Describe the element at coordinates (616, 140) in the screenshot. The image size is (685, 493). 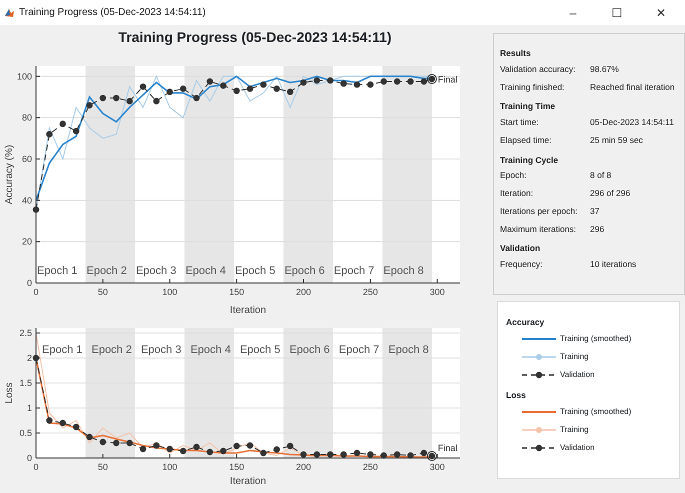
I see `info-value: 25 min 59 sec` at that location.